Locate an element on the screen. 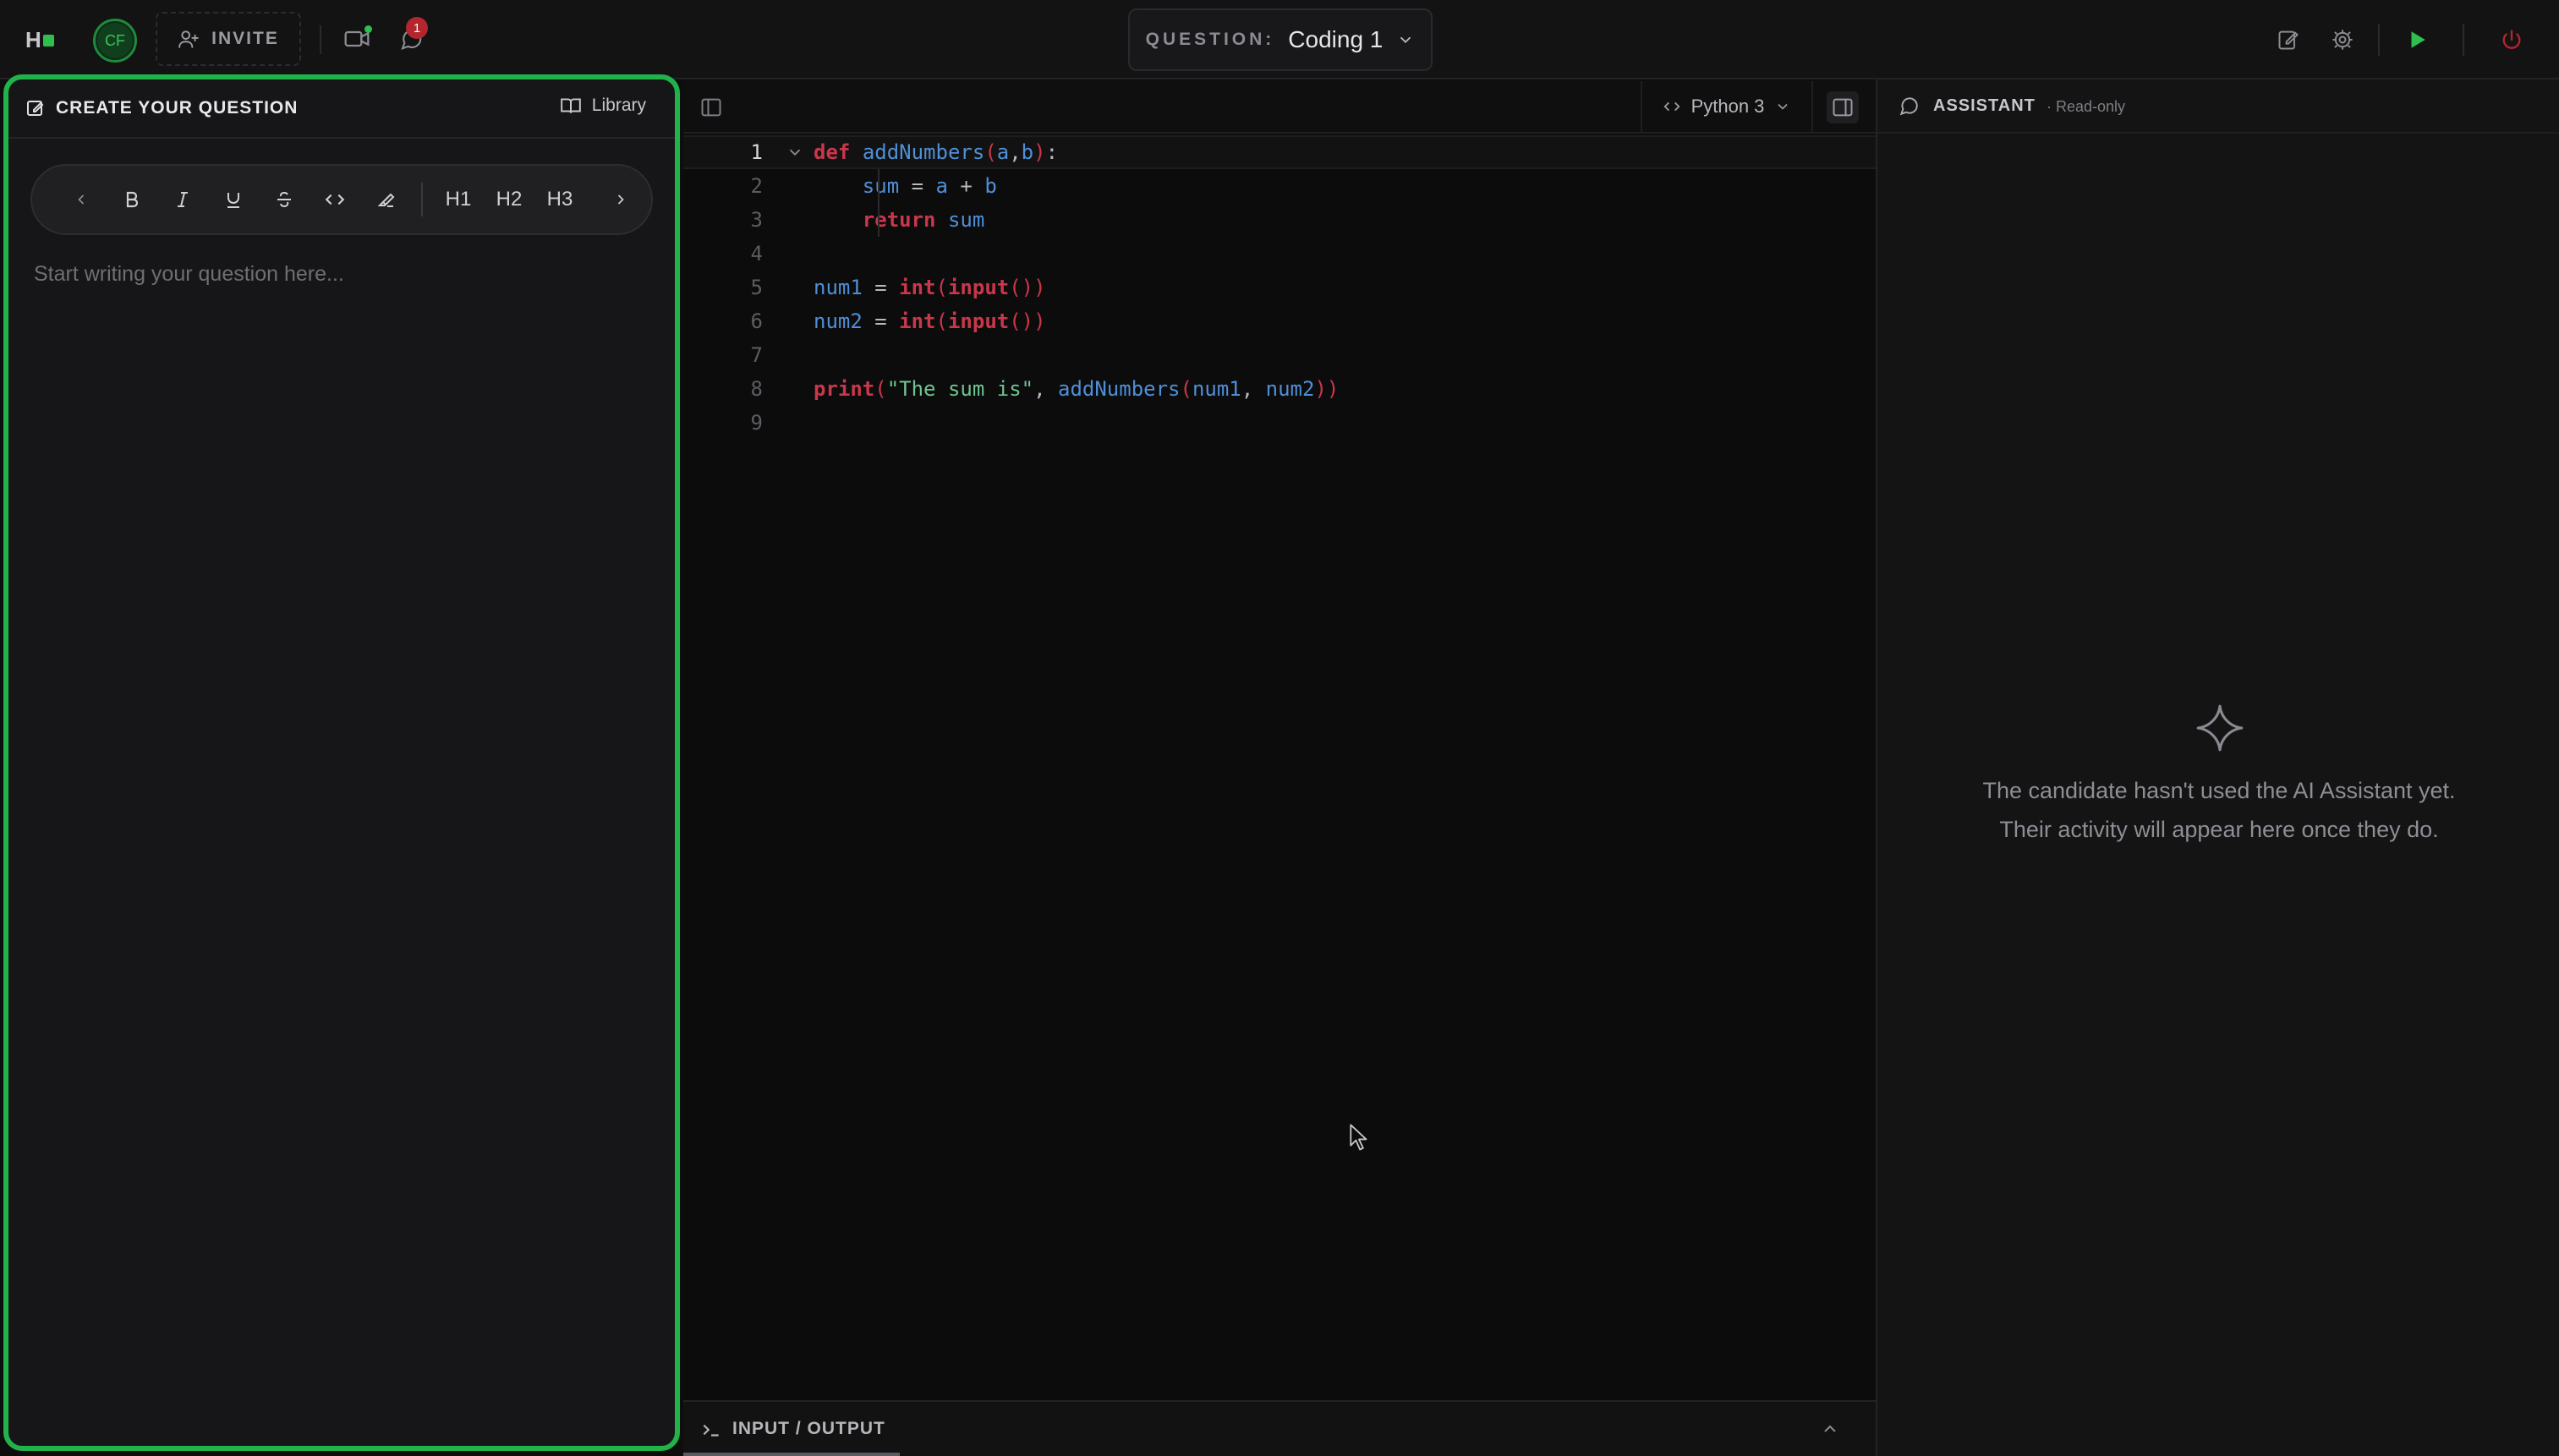  line-number: 7 is located at coordinates (756, 355).